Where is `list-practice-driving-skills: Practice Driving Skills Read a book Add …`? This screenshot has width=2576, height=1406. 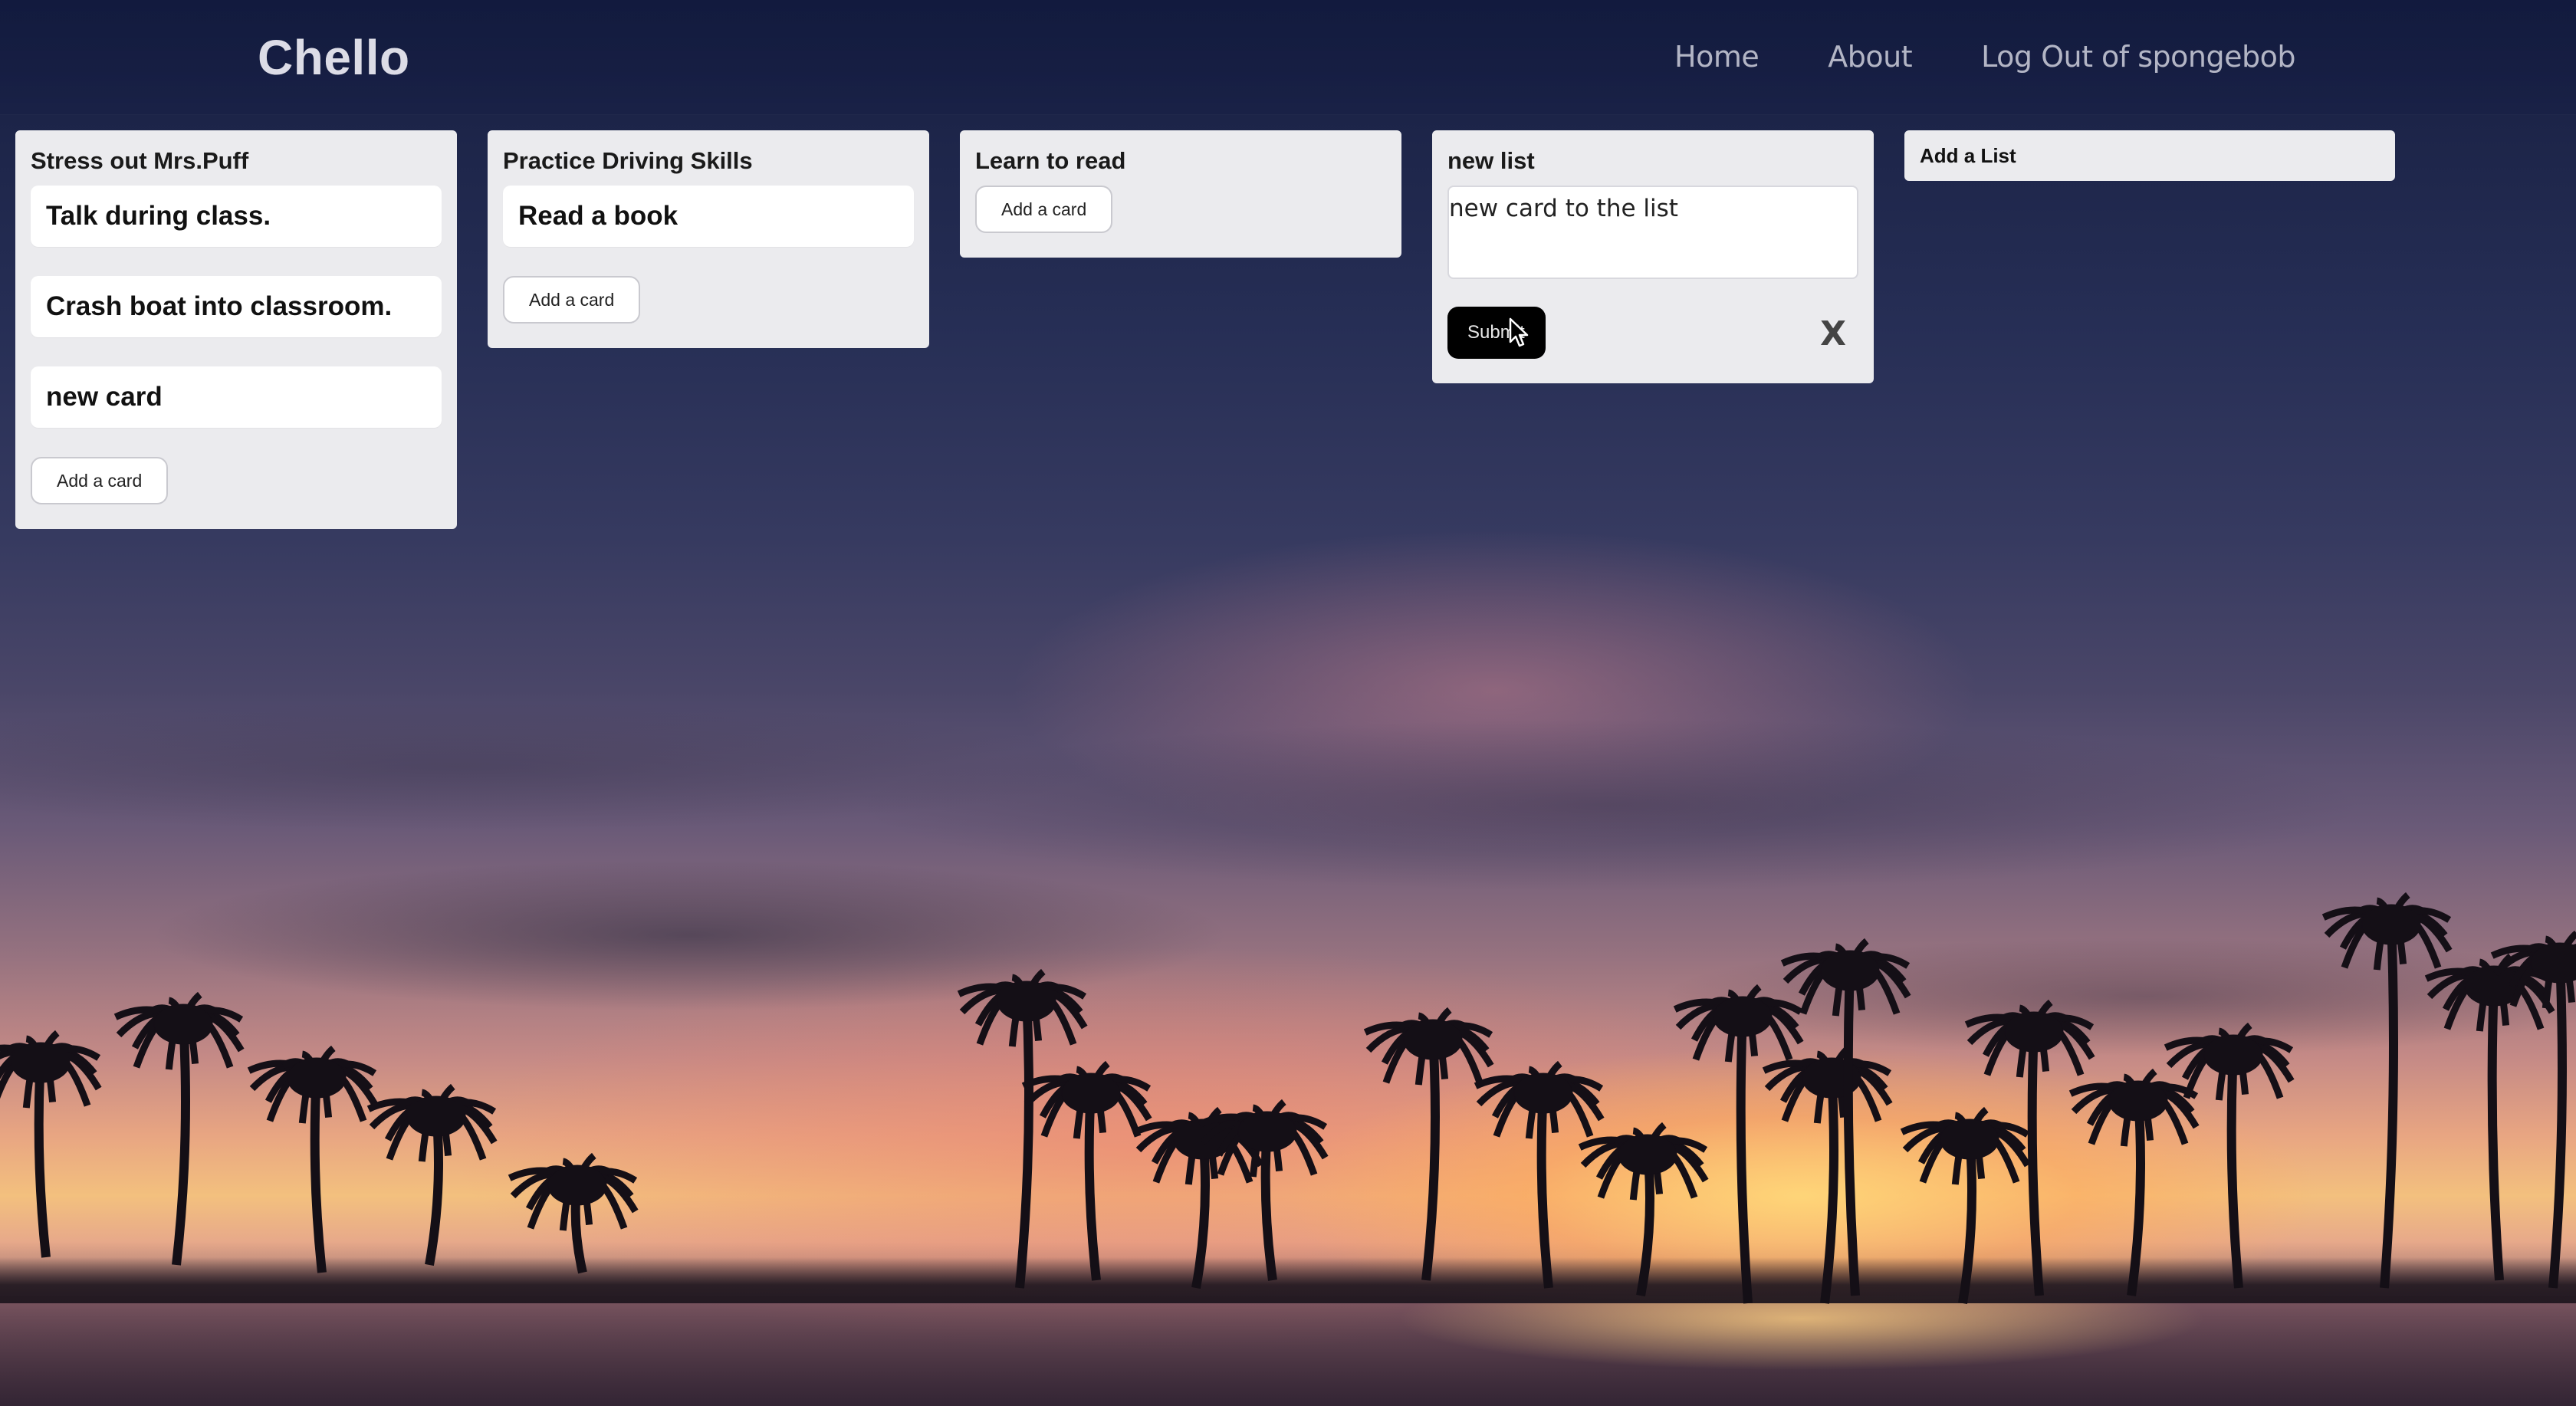 list-practice-driving-skills: Practice Driving Skills Read a book Add … is located at coordinates (709, 239).